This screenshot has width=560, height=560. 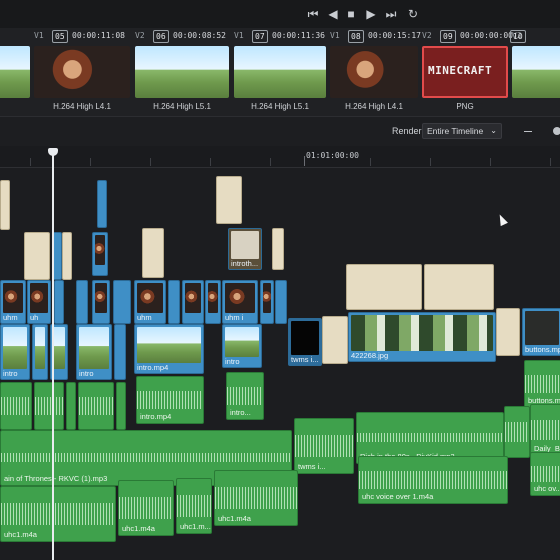 I want to click on clip-thumbnail: V2 10, so click(x=535, y=72).